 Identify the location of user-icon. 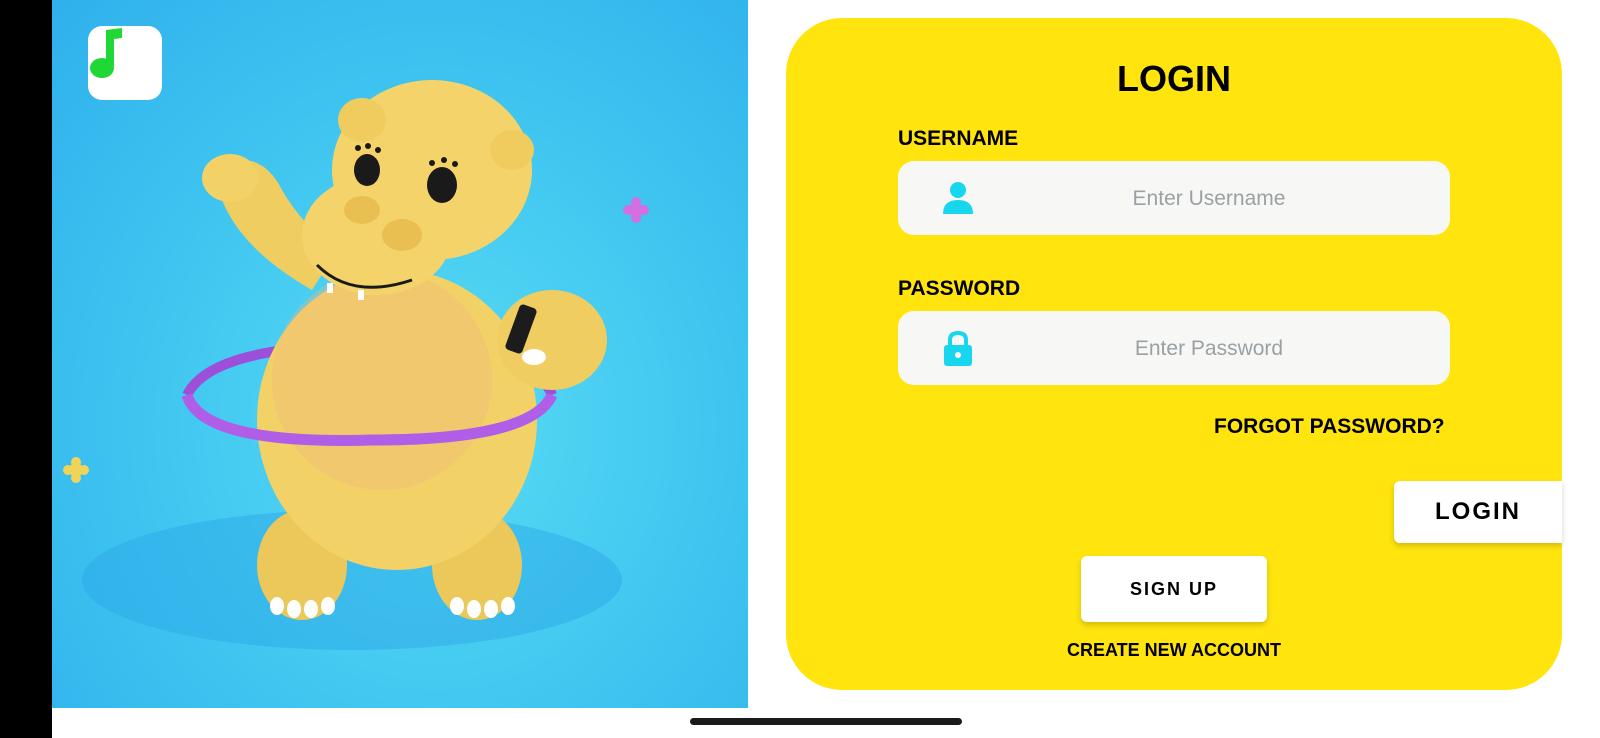
(958, 198).